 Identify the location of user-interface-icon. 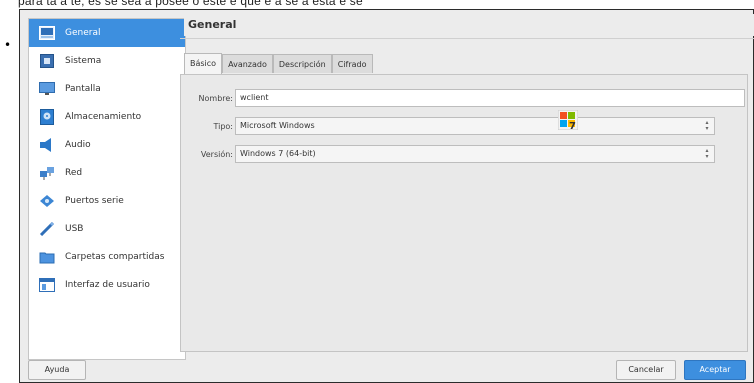
(47, 285).